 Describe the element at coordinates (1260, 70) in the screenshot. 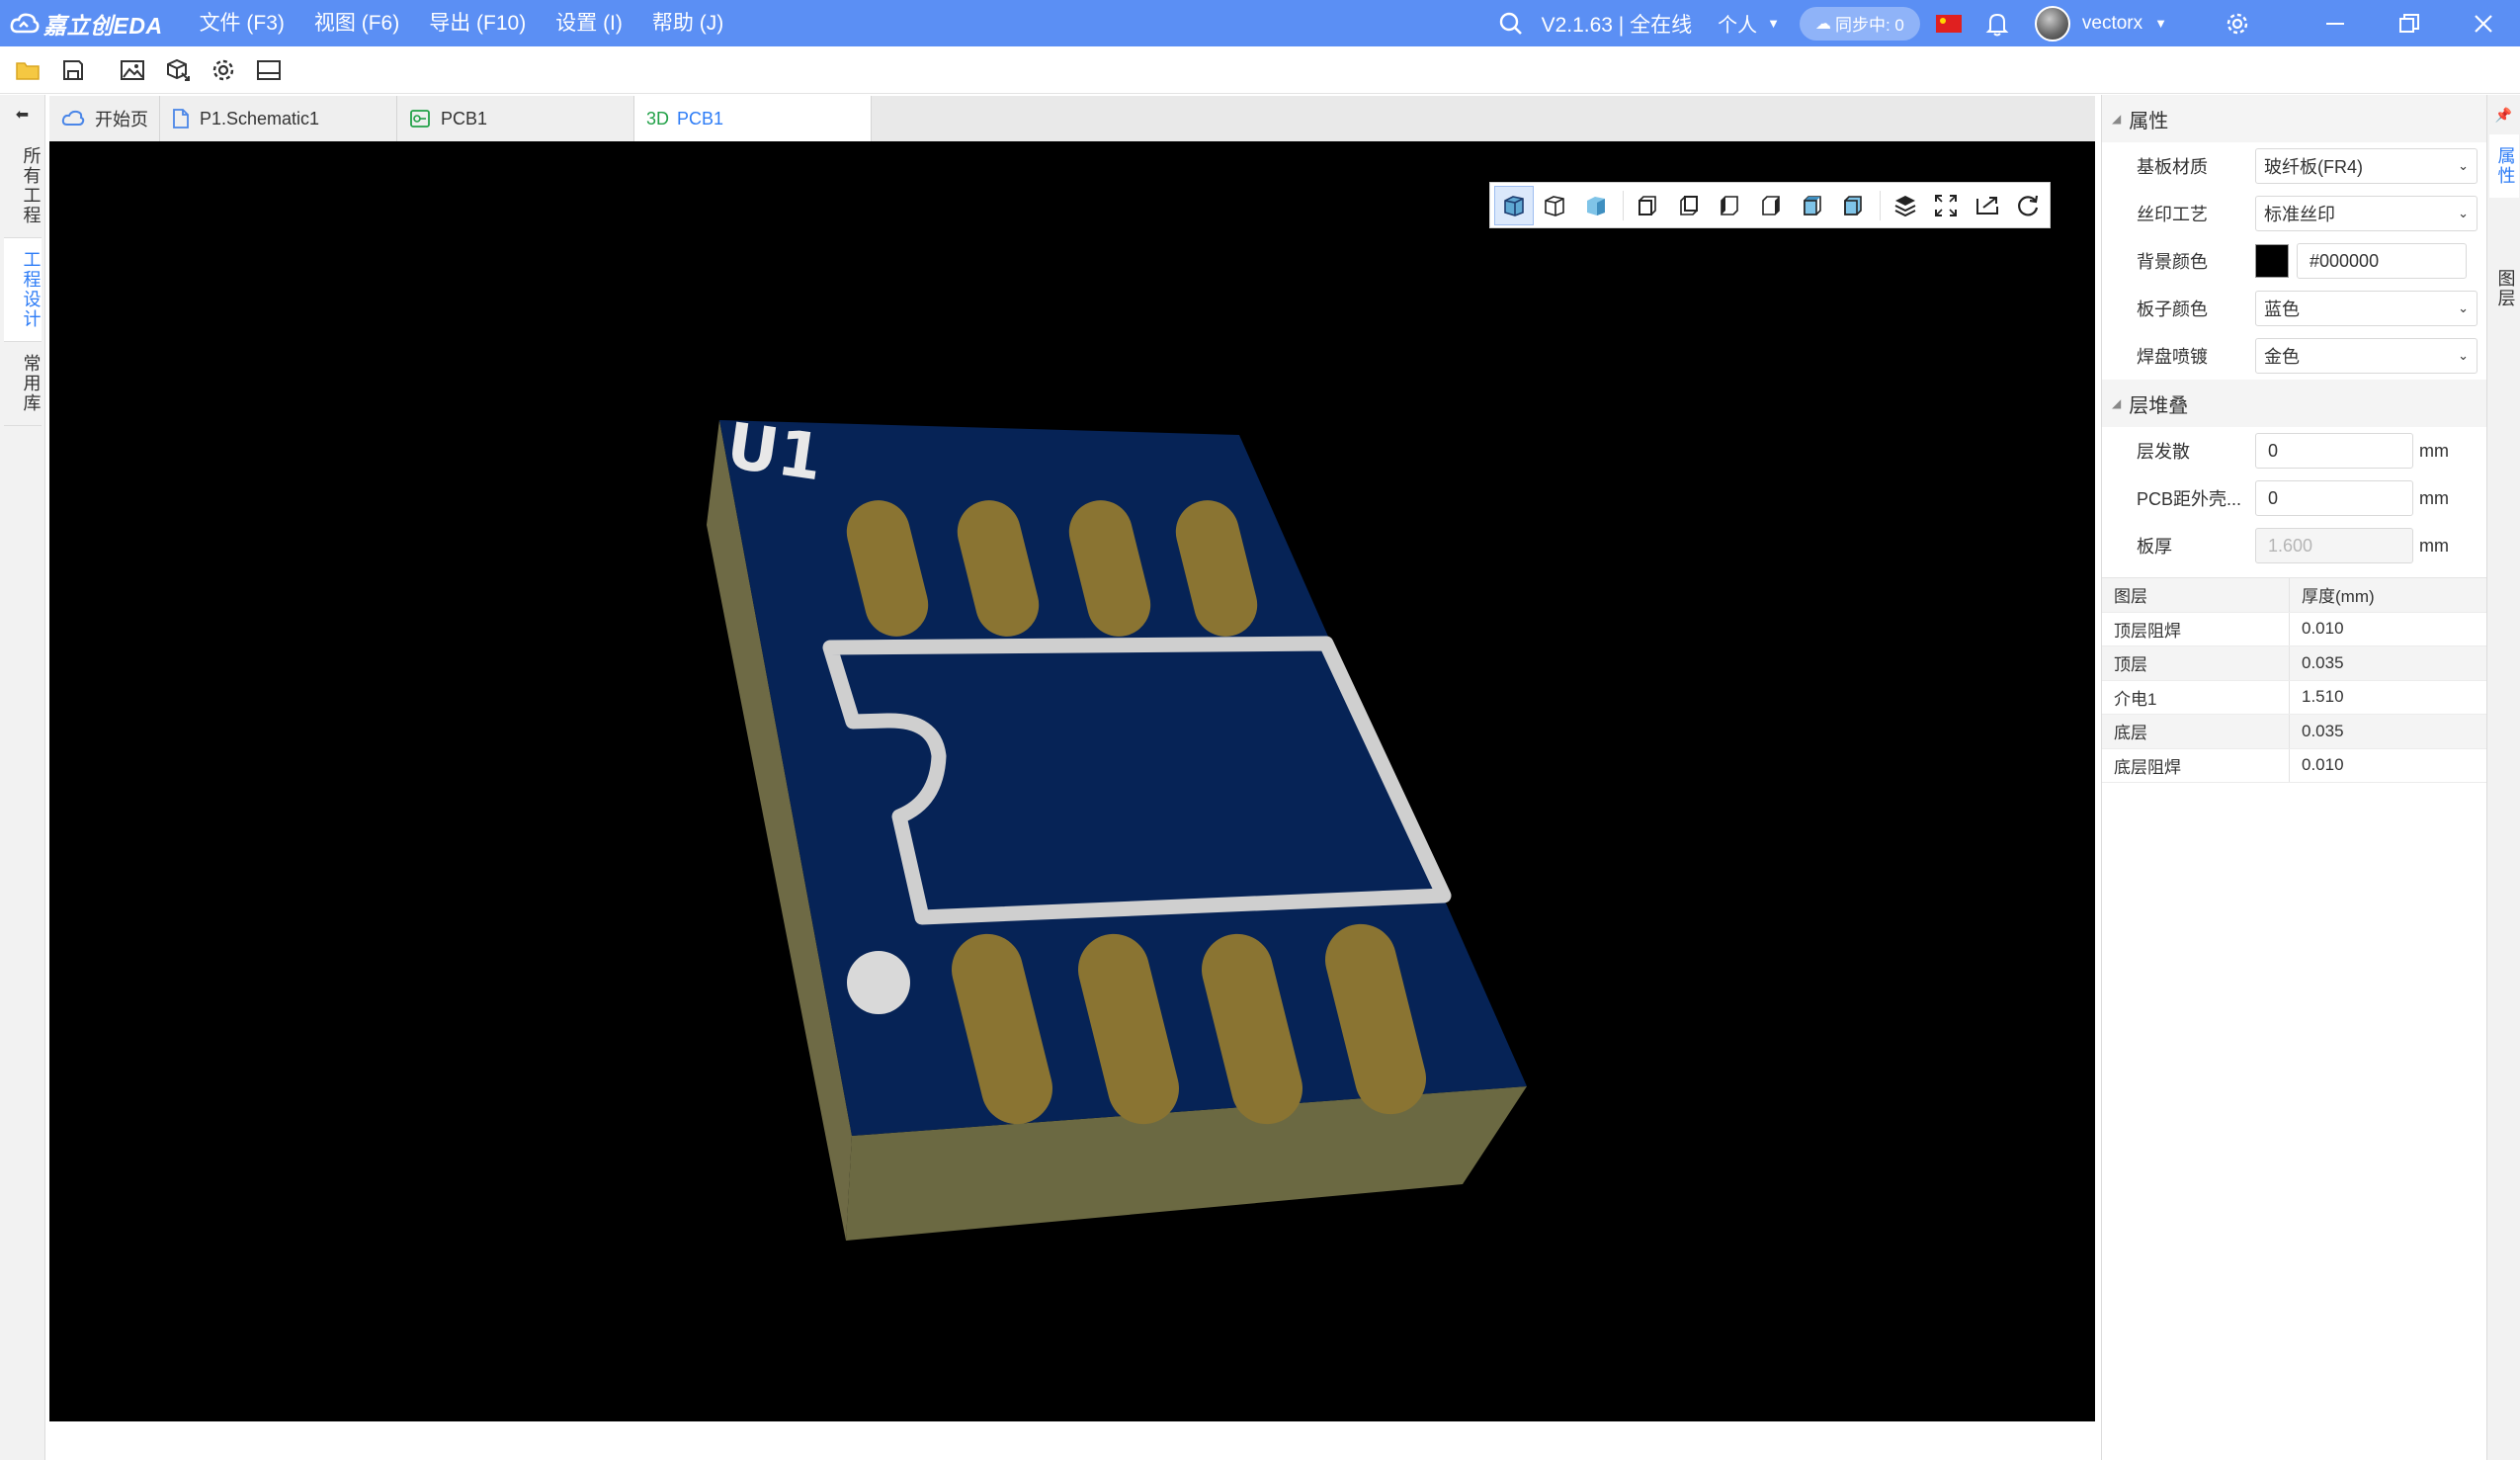

I see `main-toolbar` at that location.